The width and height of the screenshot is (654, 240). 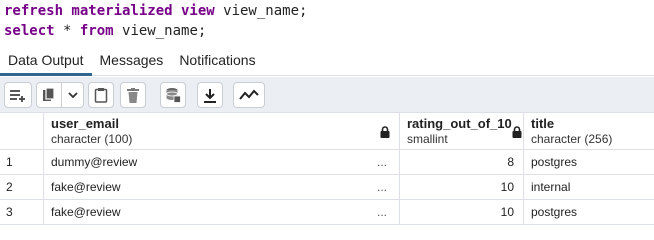 What do you see at coordinates (327, 61) in the screenshot?
I see `result-tabs: Data Output Messages Notifications` at bounding box center [327, 61].